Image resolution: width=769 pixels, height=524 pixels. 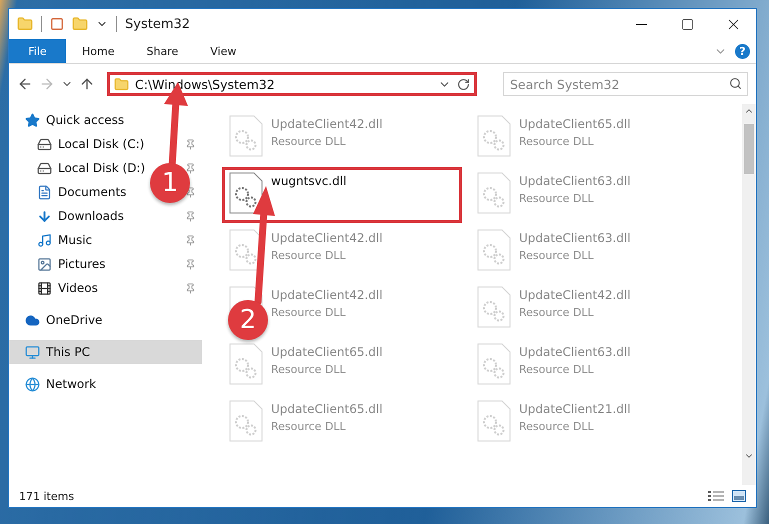 What do you see at coordinates (79, 144) in the screenshot?
I see `sidebar-item: Local Disk (C:)` at bounding box center [79, 144].